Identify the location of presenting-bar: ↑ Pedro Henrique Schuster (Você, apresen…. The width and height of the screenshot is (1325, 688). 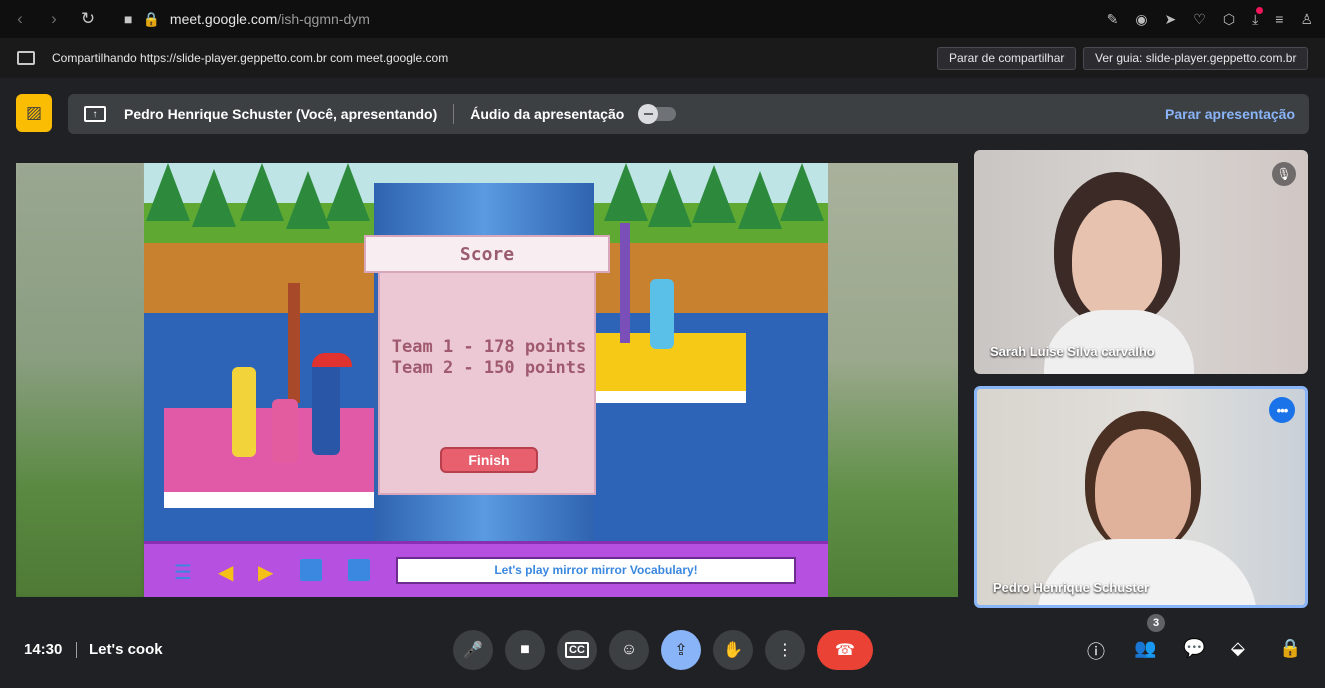
(688, 114).